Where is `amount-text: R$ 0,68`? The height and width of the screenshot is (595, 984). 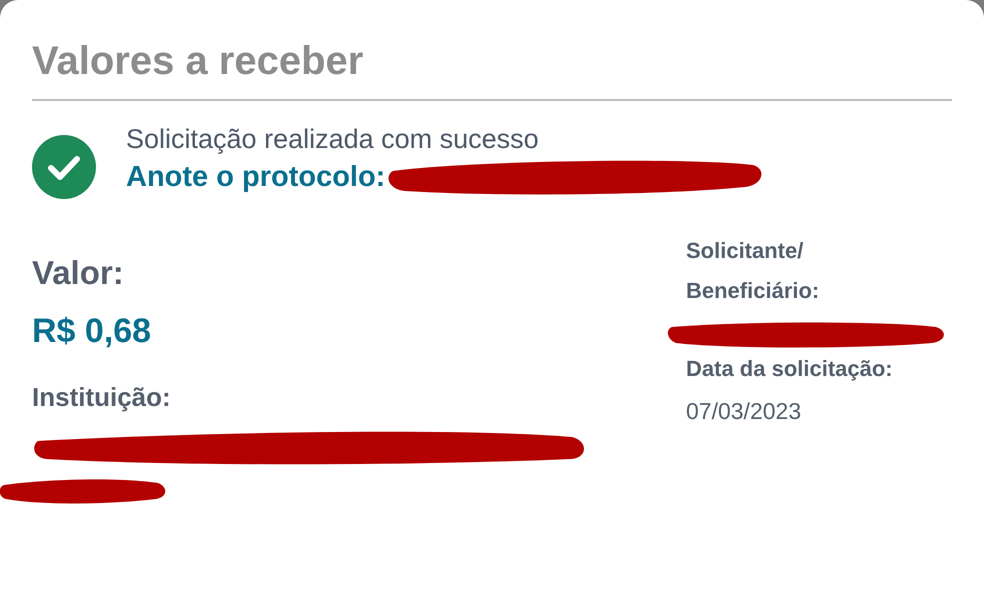
amount-text: R$ 0,68 is located at coordinates (92, 331).